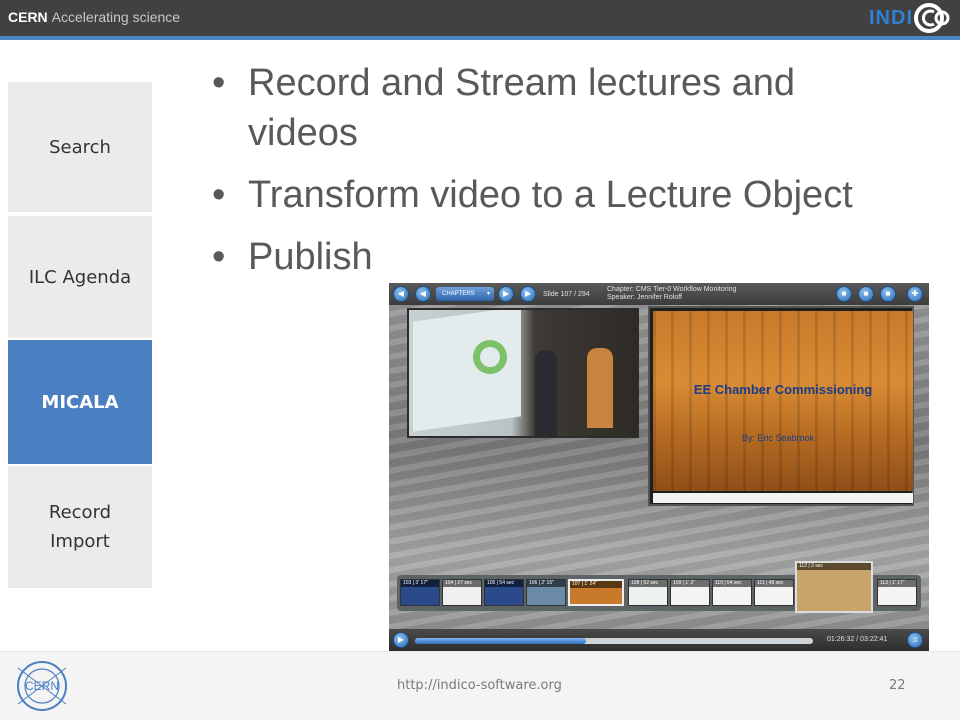 The height and width of the screenshot is (720, 960). I want to click on chevron-down-icon: ▾, so click(488, 294).